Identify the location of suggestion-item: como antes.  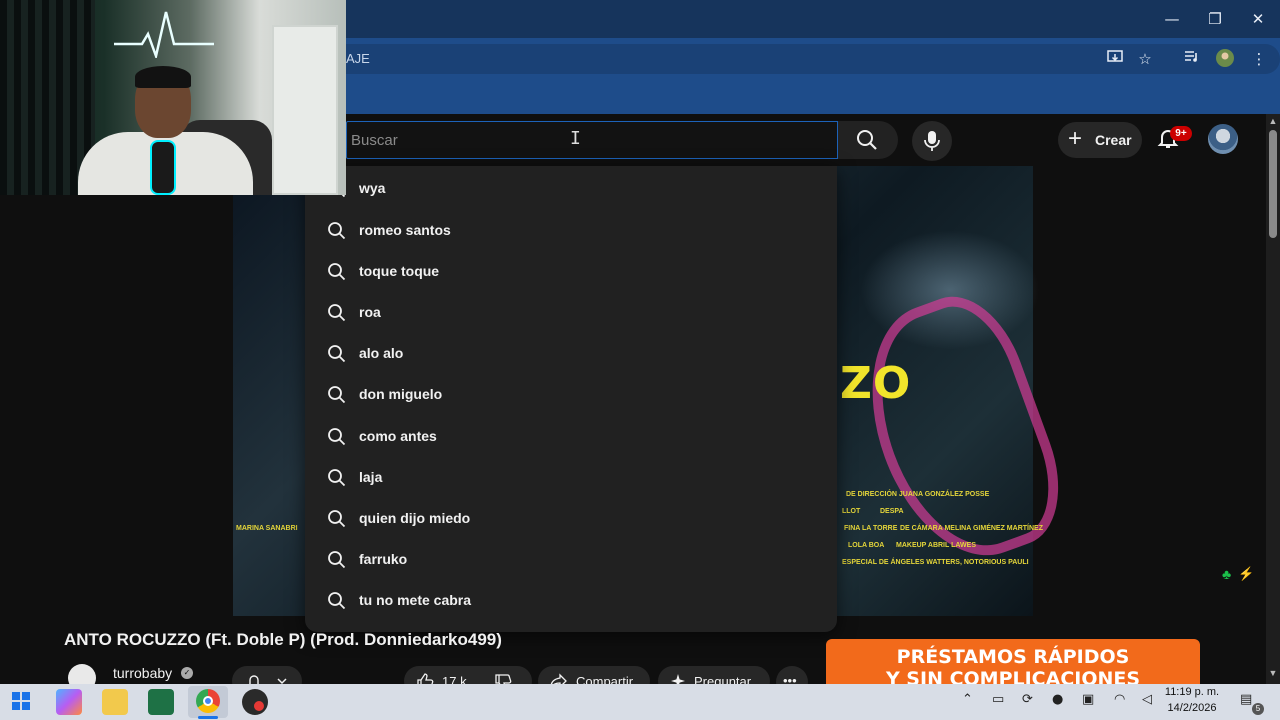
(571, 437).